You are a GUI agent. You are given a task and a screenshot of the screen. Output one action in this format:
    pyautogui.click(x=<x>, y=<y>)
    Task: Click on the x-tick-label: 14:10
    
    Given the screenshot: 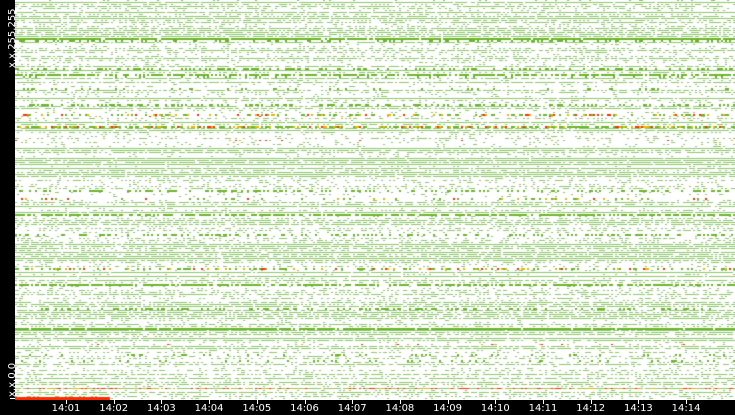 What is the action you would take?
    pyautogui.click(x=495, y=408)
    